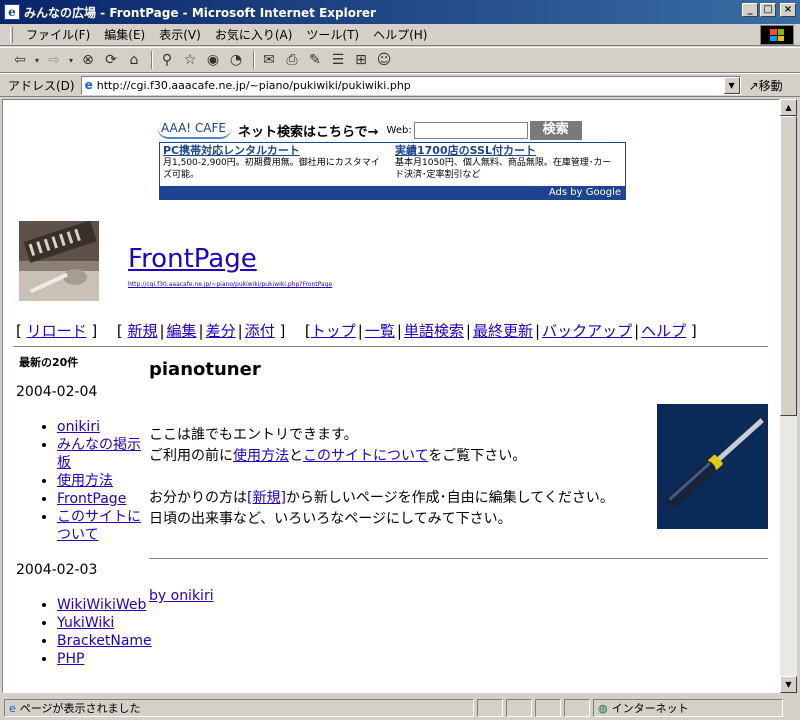 This screenshot has height=720, width=800. I want to click on zone-panel: ◍ インターネット, so click(688, 708).